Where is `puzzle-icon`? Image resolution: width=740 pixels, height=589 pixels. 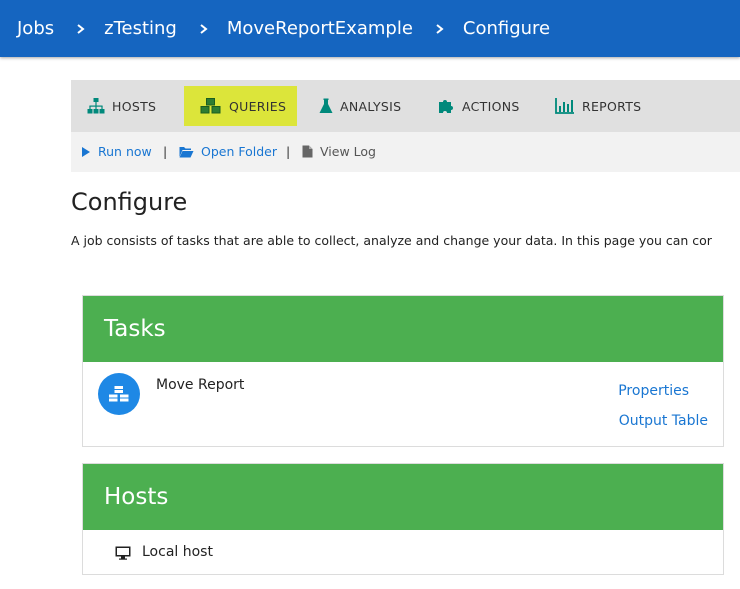
puzzle-icon is located at coordinates (446, 106).